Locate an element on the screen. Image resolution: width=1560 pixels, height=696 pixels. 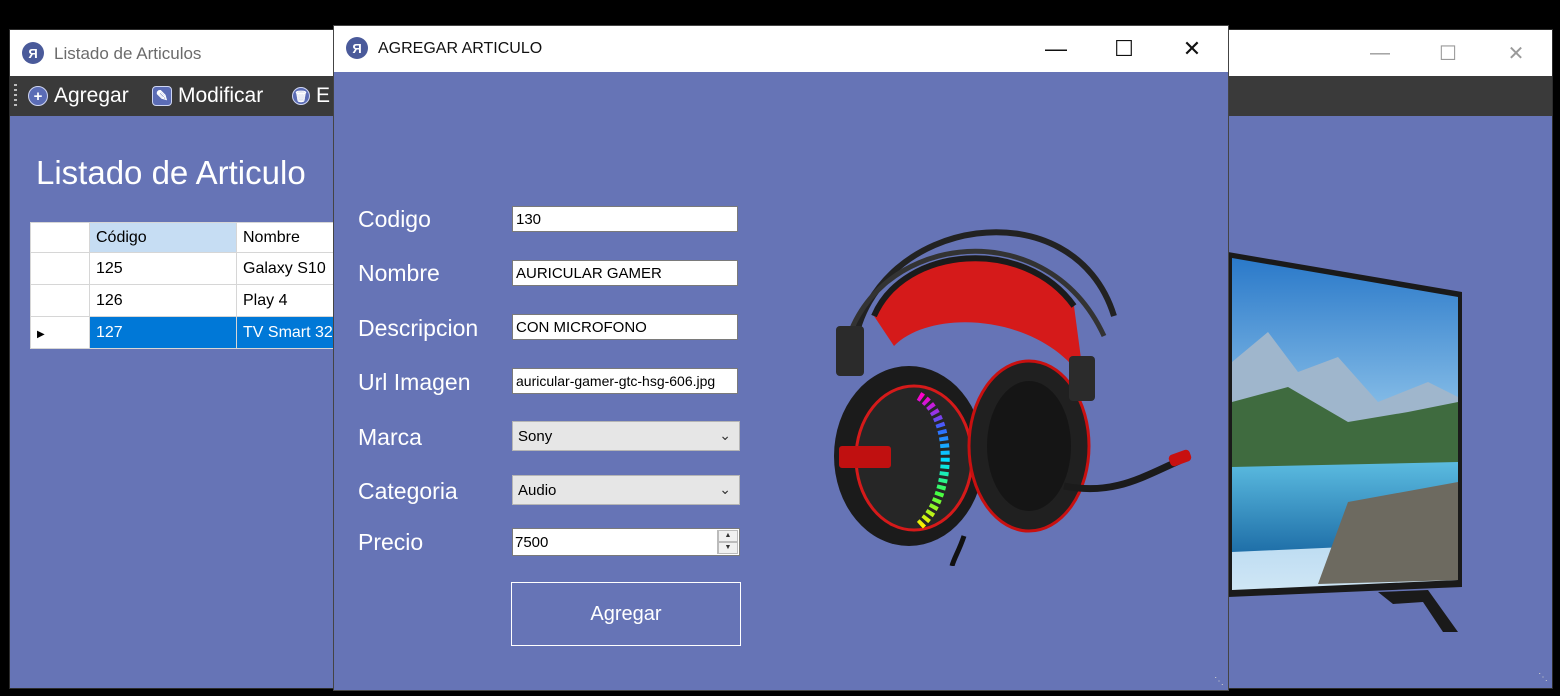
cell-nombre: Galaxy S10 is located at coordinates (290, 268).